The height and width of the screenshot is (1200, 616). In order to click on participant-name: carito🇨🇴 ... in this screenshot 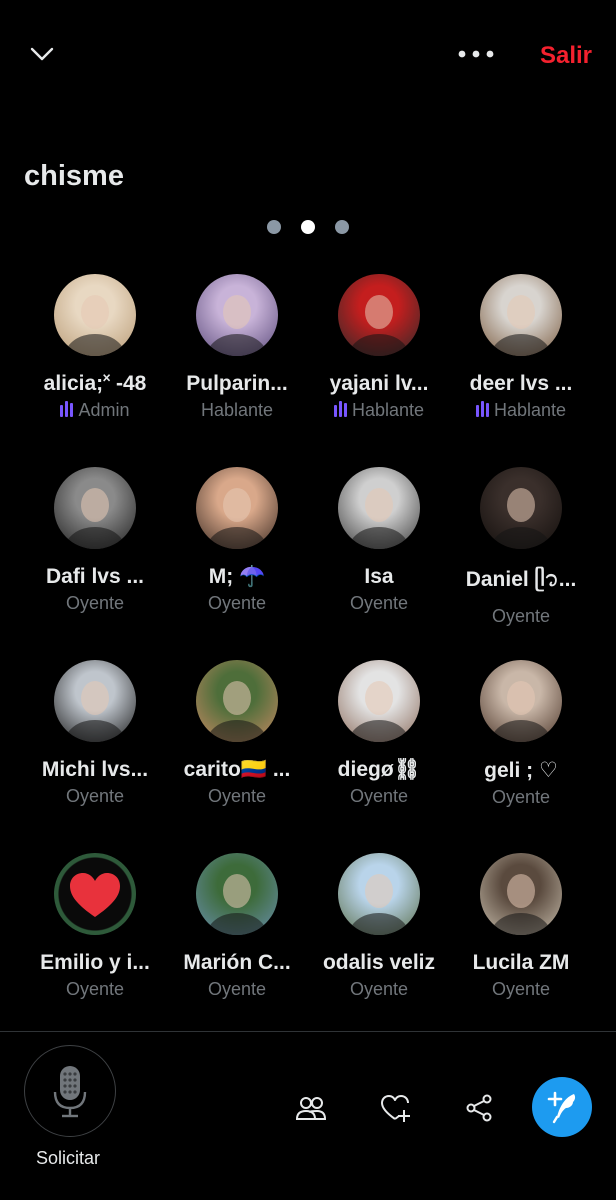, I will do `click(237, 769)`.